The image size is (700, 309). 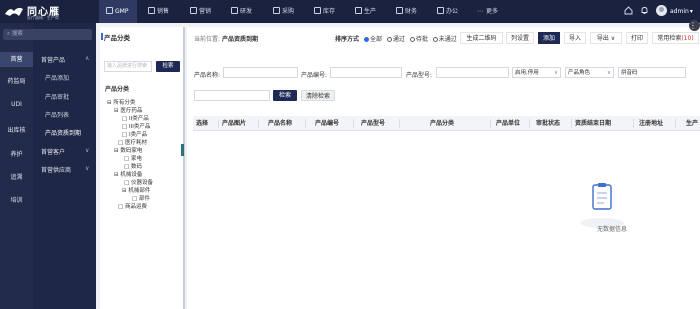 What do you see at coordinates (136, 126) in the screenshot?
I see `tree-node: □ III类产品` at bounding box center [136, 126].